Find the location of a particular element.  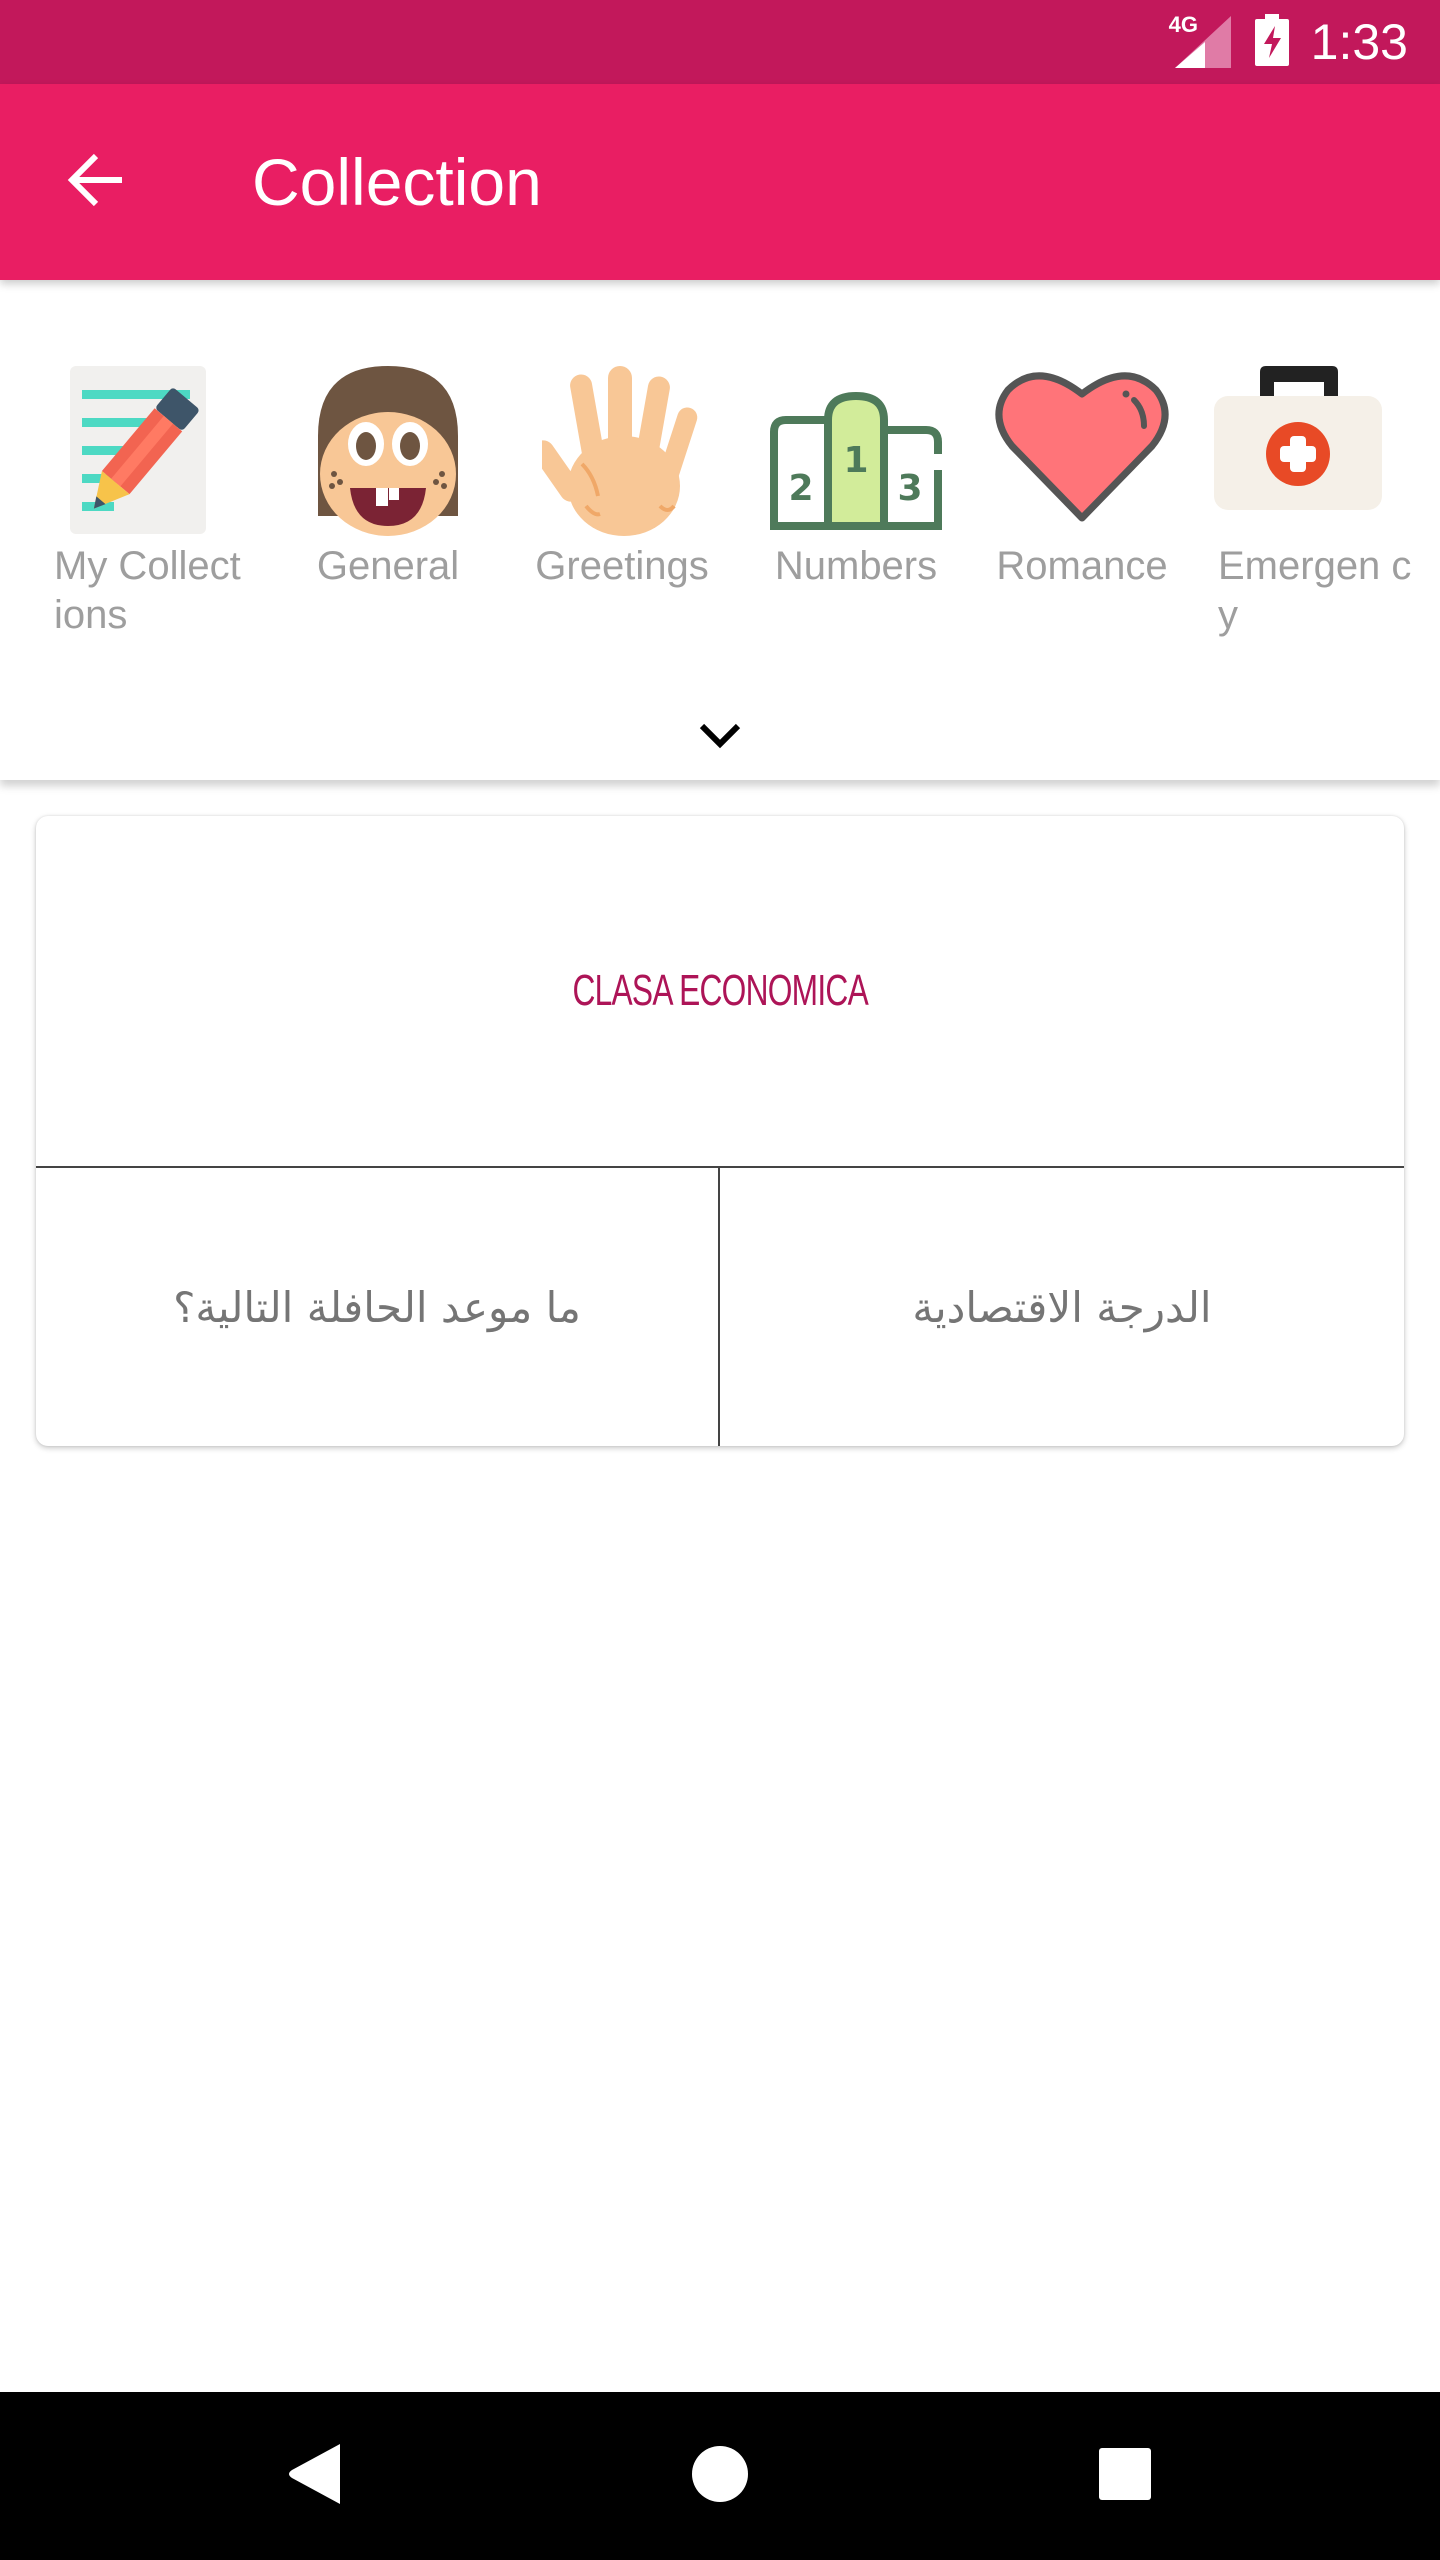

heart-icon is located at coordinates (1082, 456).